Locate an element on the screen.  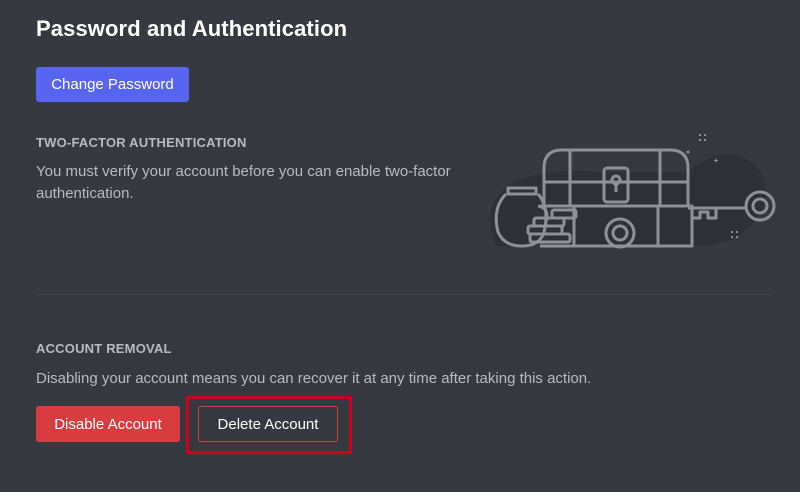
disable-account-button: Disable Account is located at coordinates (108, 424).